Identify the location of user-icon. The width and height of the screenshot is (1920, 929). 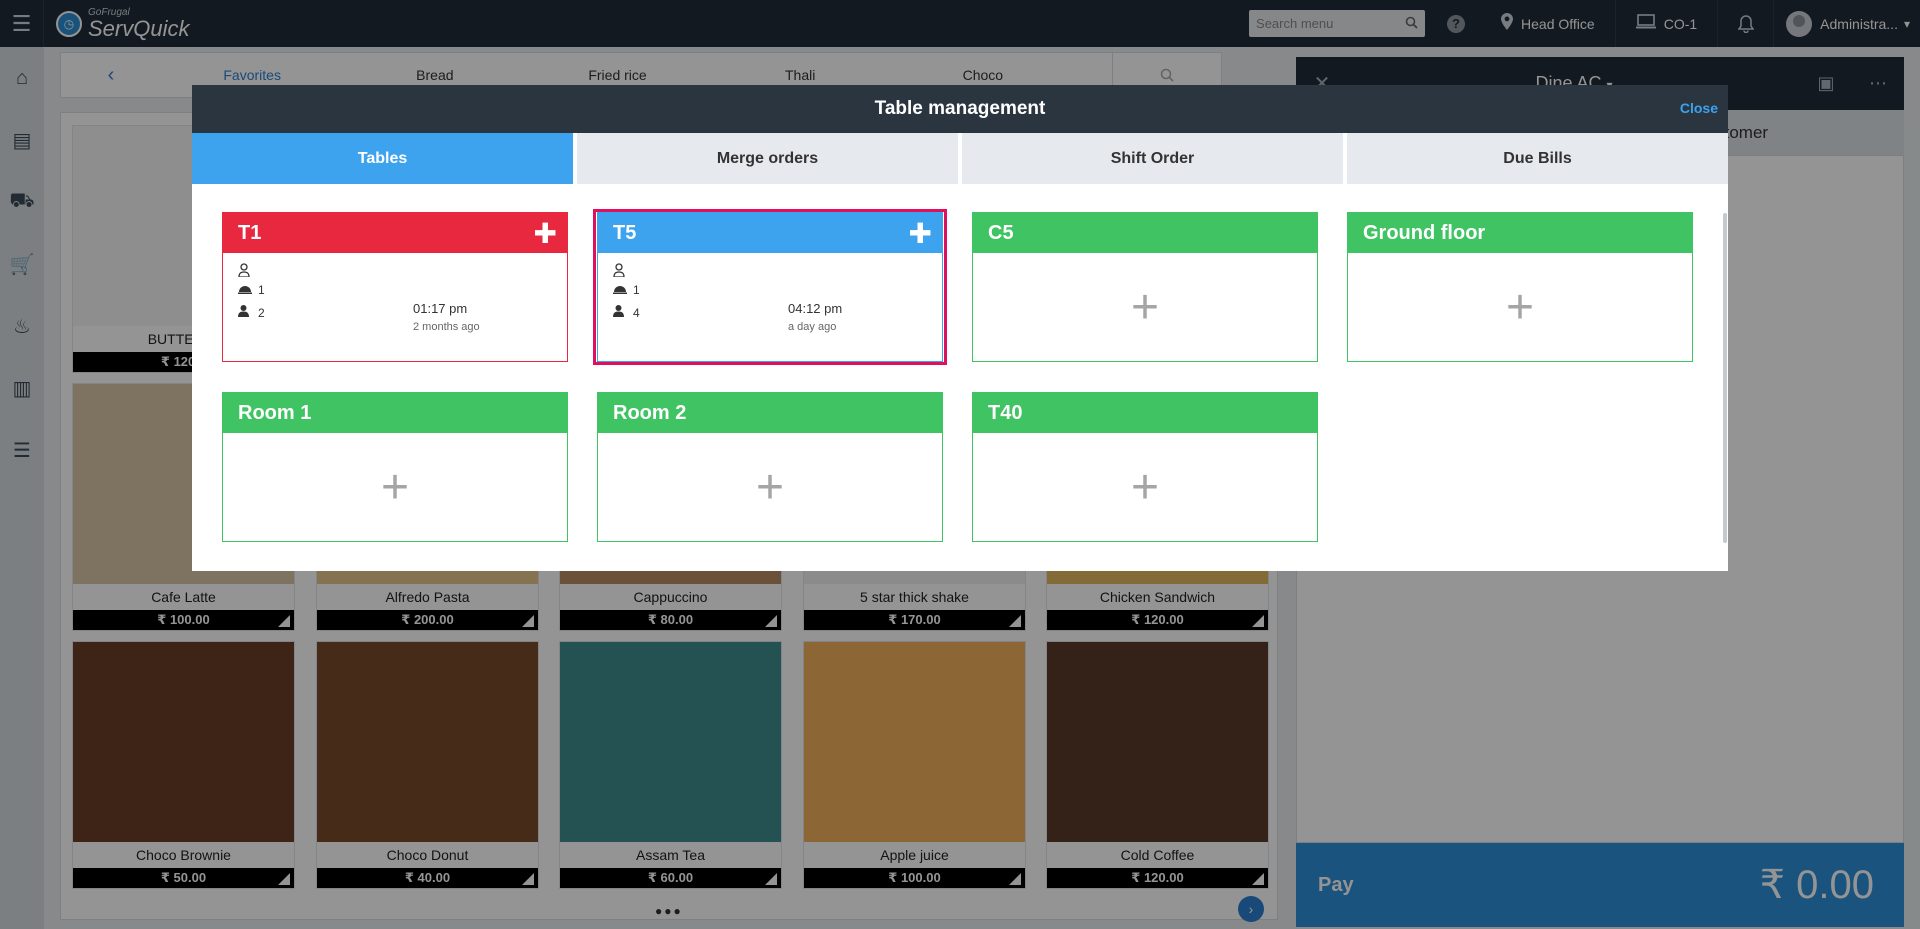
(248, 312).